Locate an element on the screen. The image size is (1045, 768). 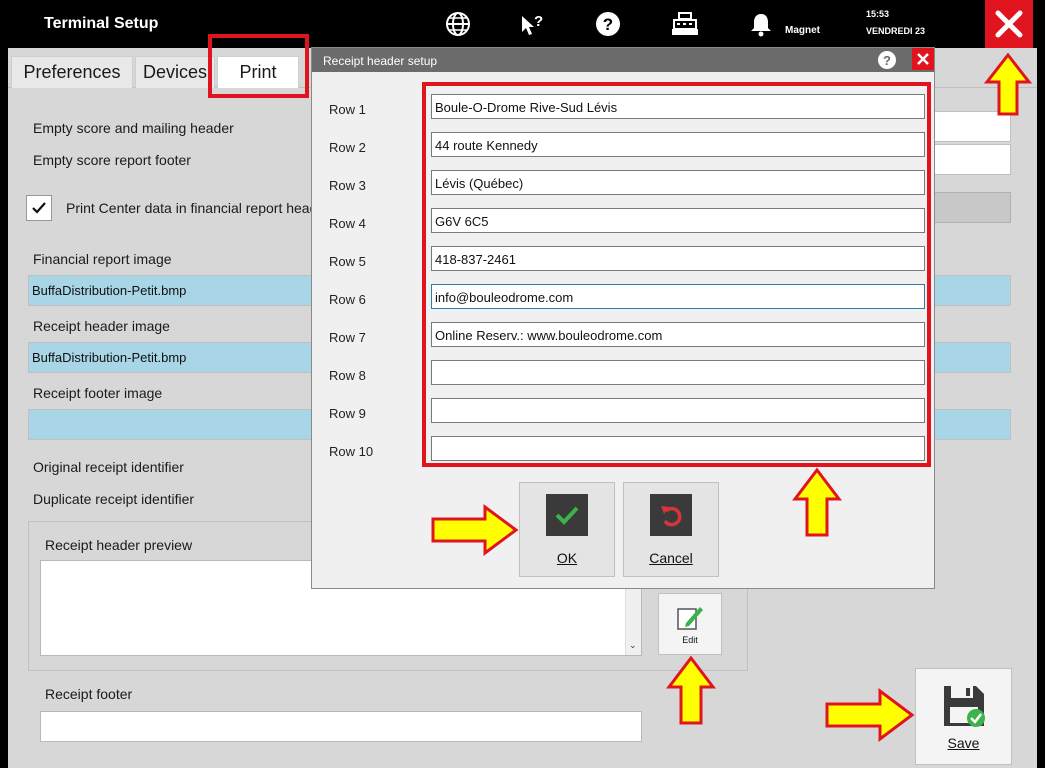
tab-devices: Devices is located at coordinates (175, 72).